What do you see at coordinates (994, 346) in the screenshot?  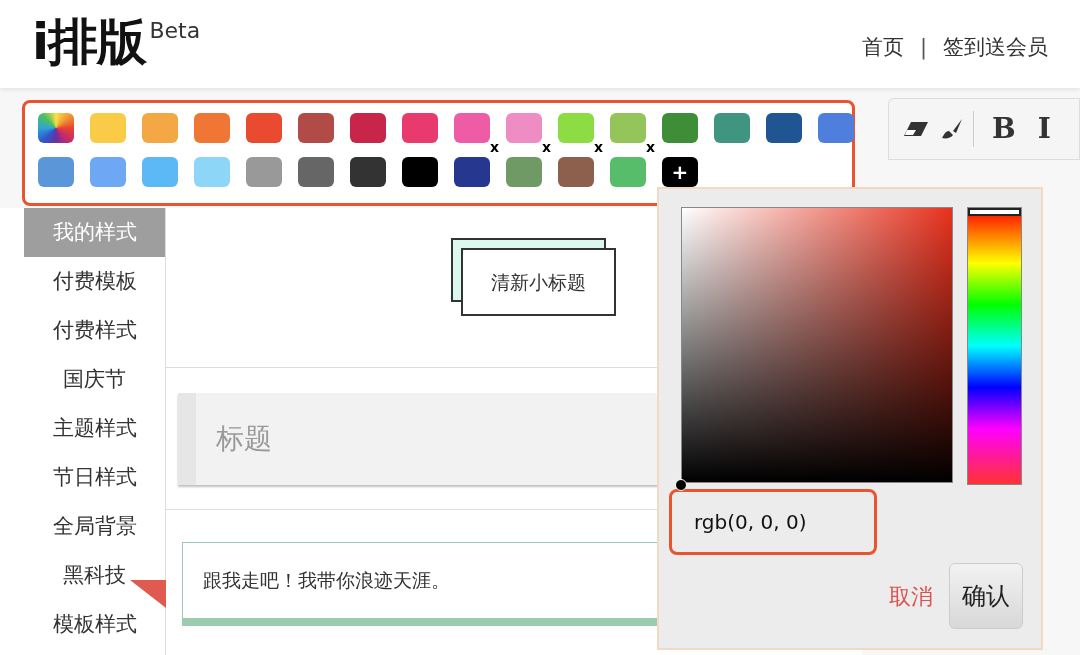 I see `hue-slider` at bounding box center [994, 346].